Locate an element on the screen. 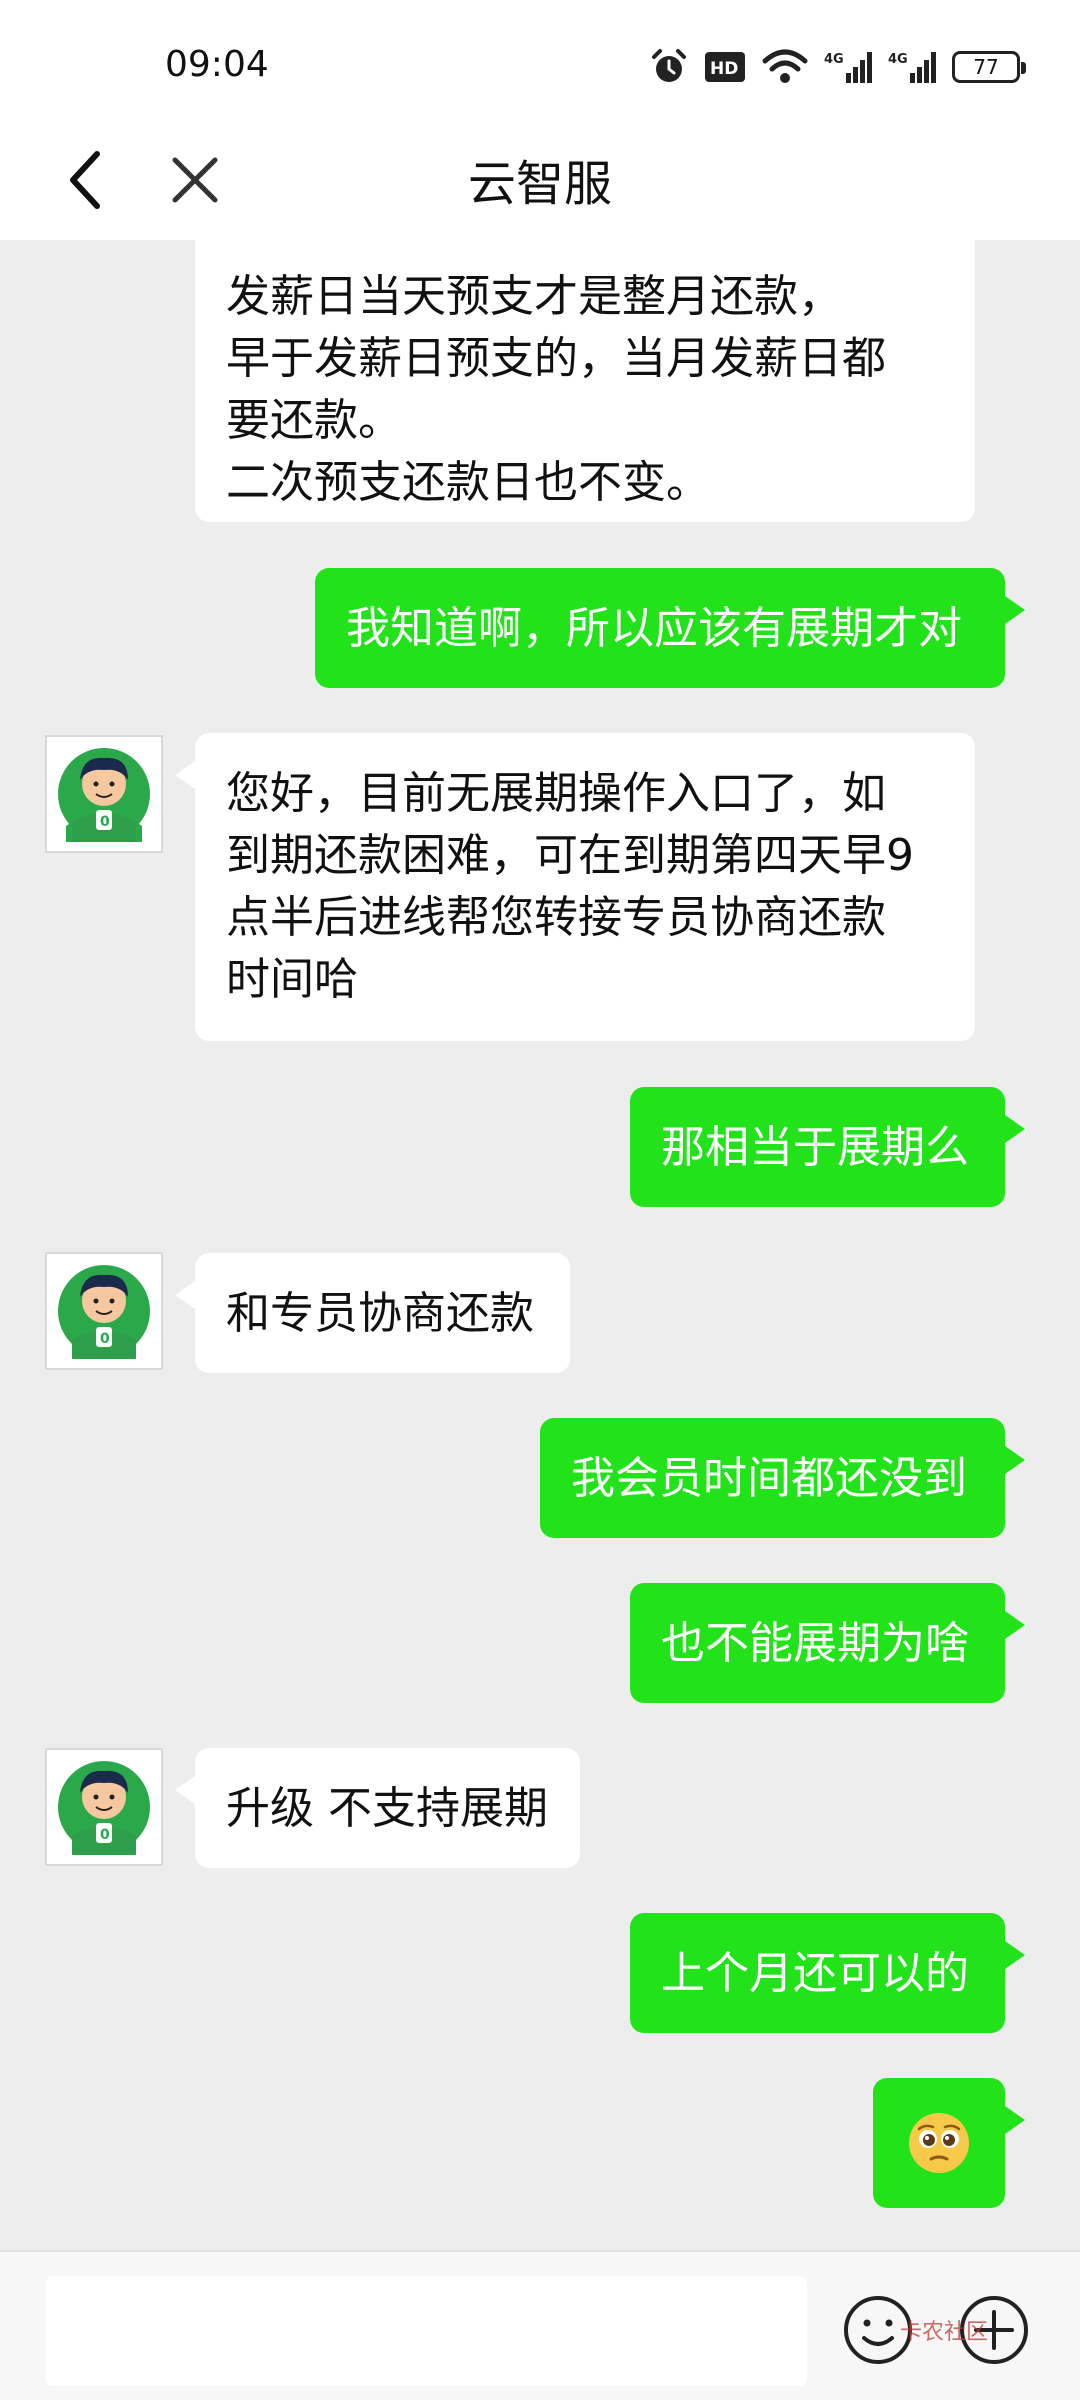 The height and width of the screenshot is (2400, 1080). status-time: 09:04 is located at coordinates (217, 64).